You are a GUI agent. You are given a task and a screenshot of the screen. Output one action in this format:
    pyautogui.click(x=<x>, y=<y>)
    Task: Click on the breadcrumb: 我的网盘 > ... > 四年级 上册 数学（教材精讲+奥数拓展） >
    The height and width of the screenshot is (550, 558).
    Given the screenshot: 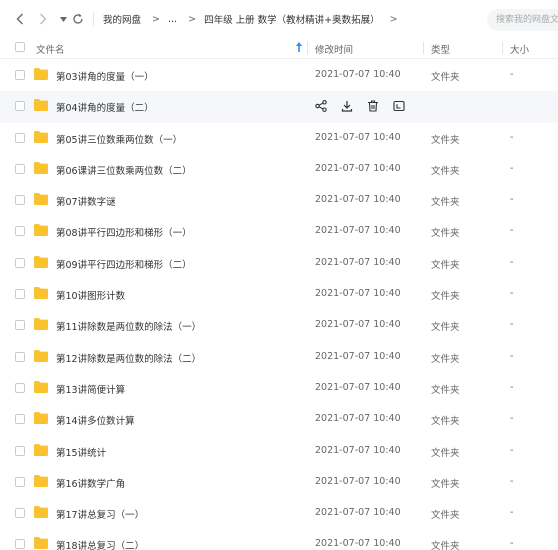 What is the action you would take?
    pyautogui.click(x=251, y=19)
    